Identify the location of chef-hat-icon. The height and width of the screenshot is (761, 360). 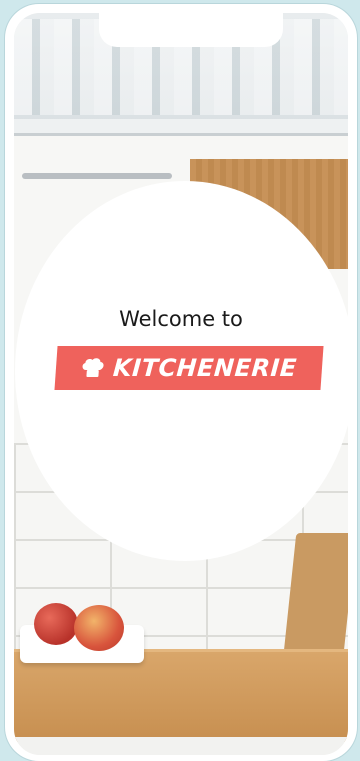
(93, 367).